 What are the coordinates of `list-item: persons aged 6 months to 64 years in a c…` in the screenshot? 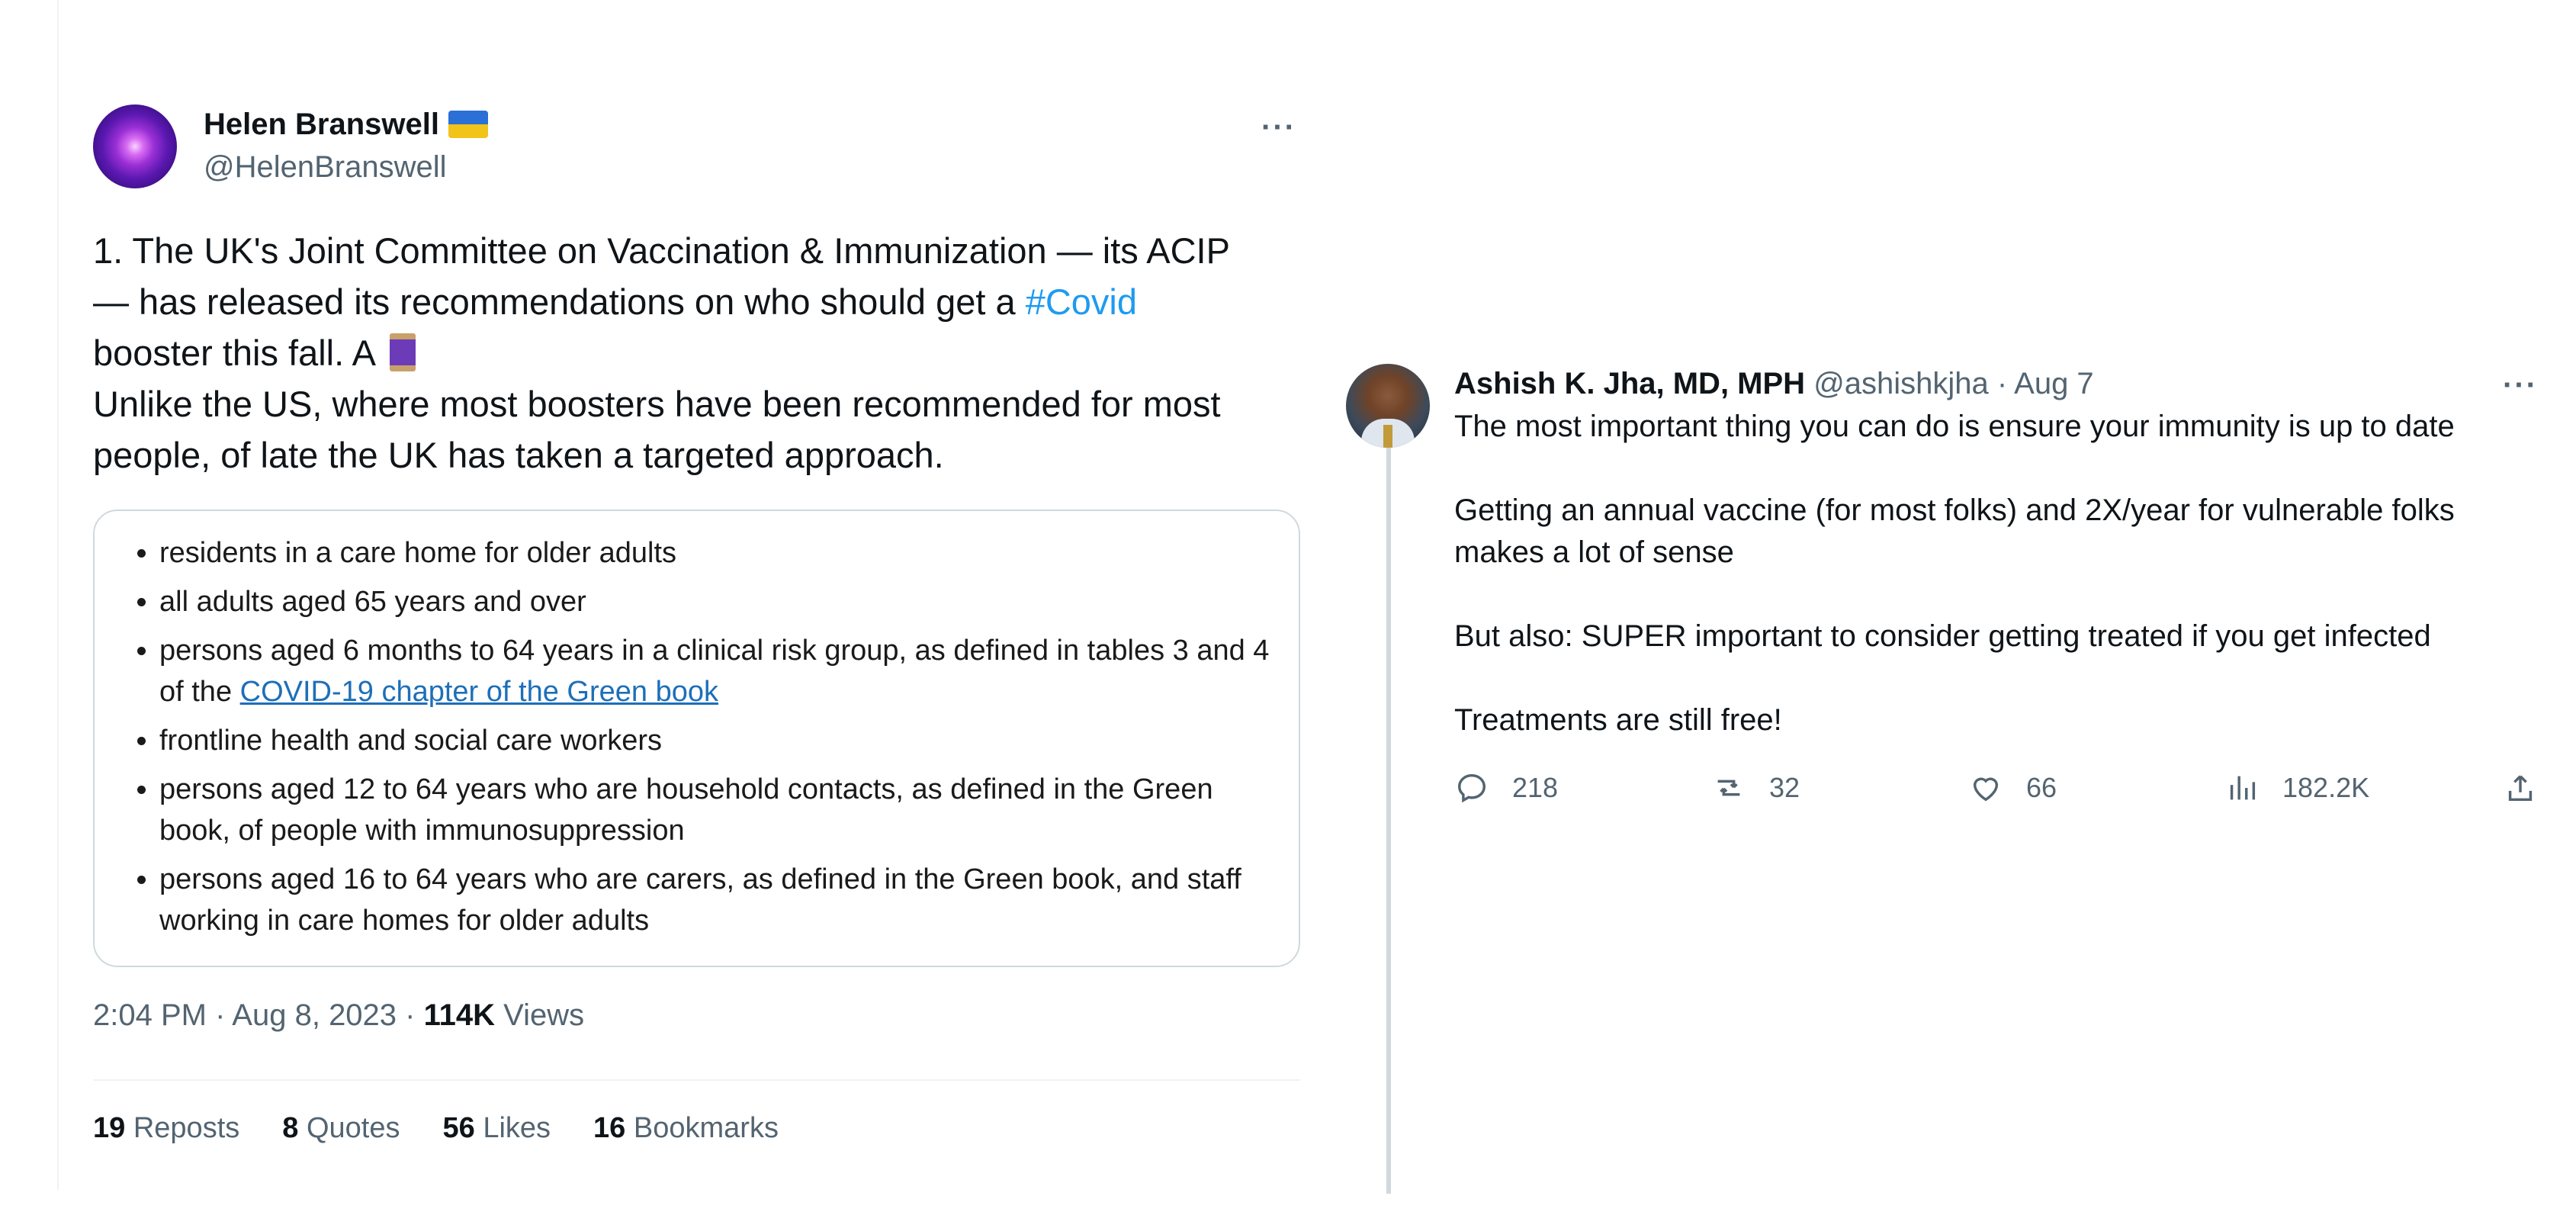 It's located at (717, 671).